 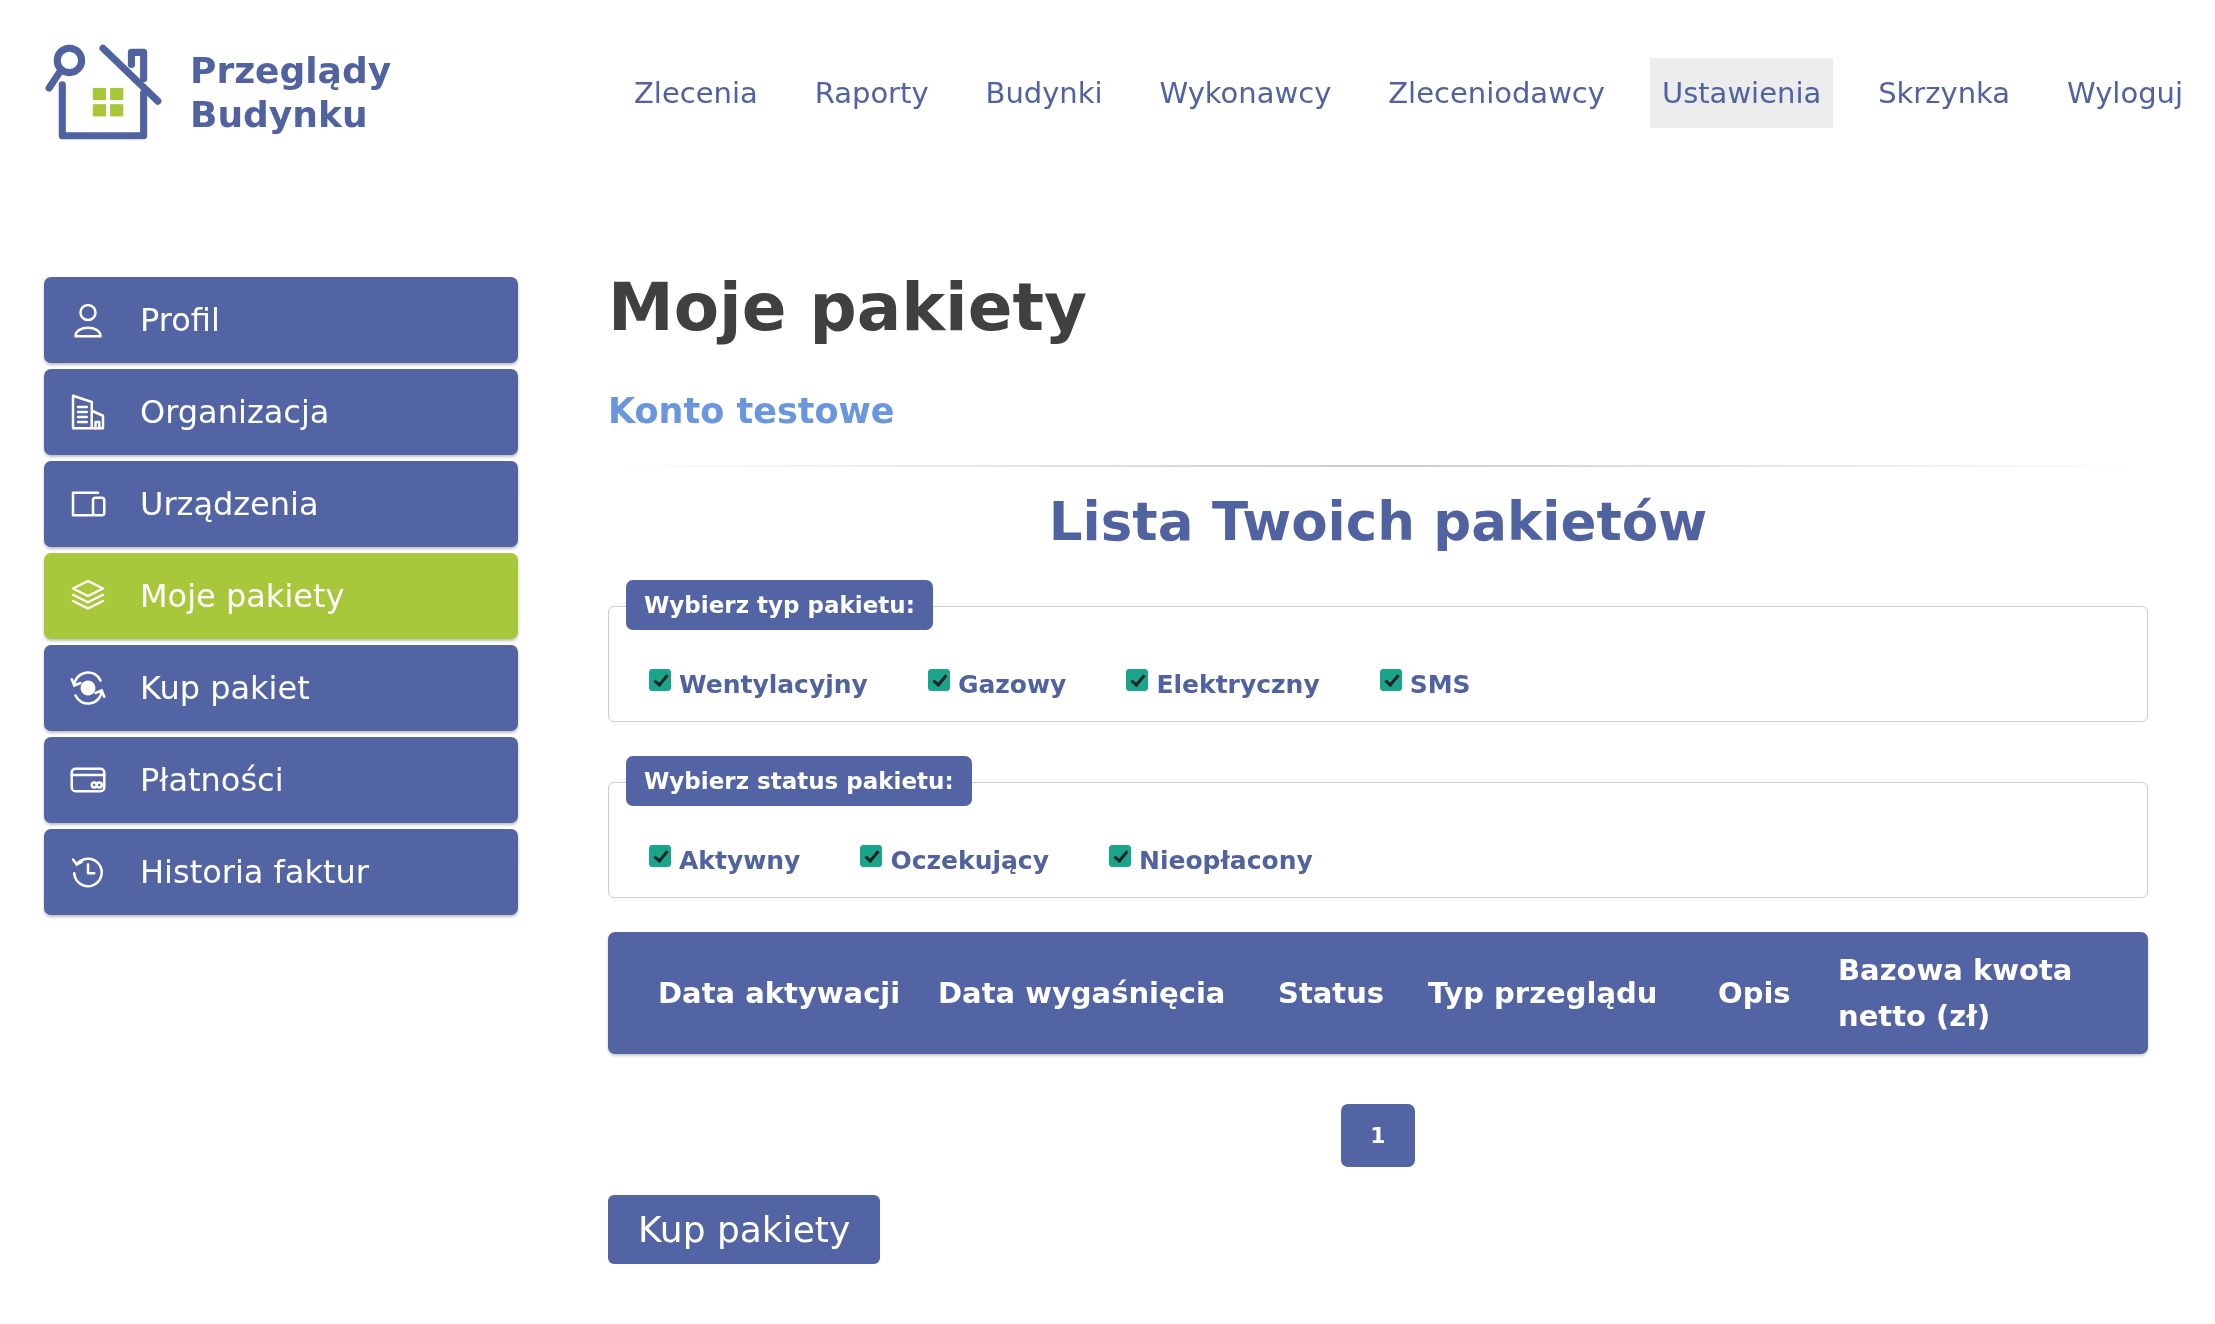 What do you see at coordinates (799, 781) in the screenshot?
I see `filter-legend: Wybierz status pakietu:` at bounding box center [799, 781].